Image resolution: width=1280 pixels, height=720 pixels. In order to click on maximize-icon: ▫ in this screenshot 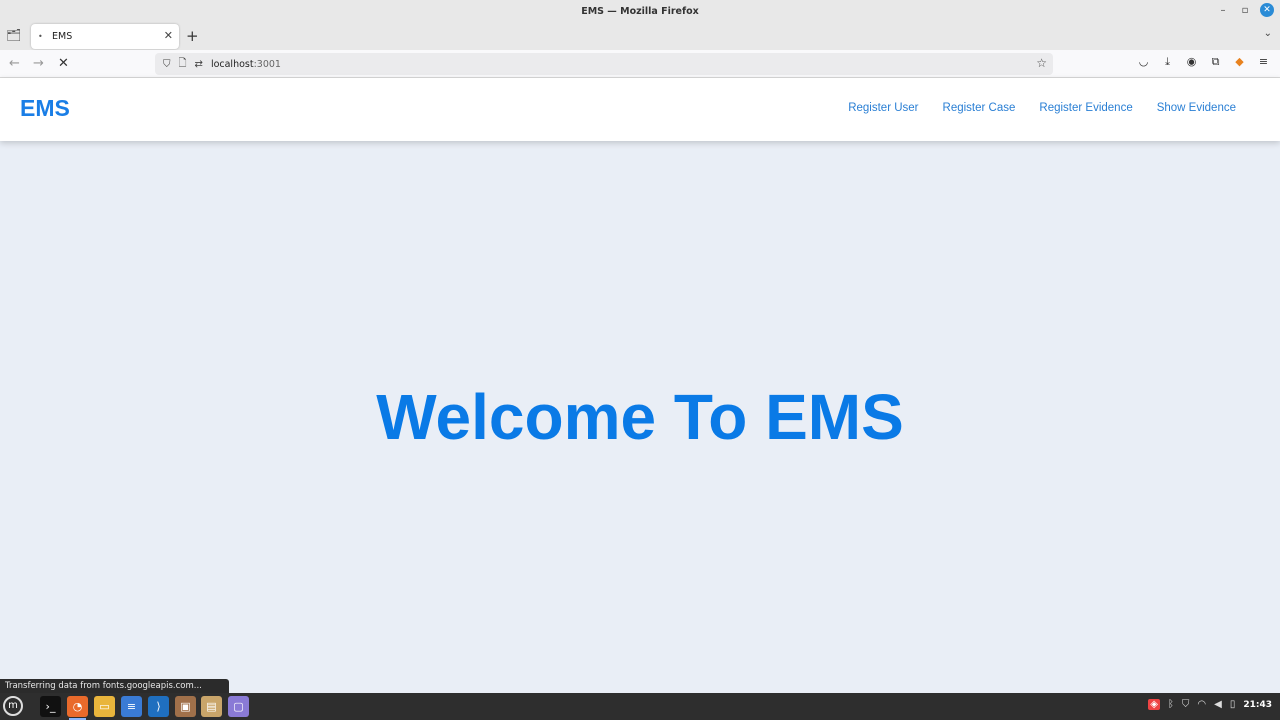, I will do `click(1245, 10)`.